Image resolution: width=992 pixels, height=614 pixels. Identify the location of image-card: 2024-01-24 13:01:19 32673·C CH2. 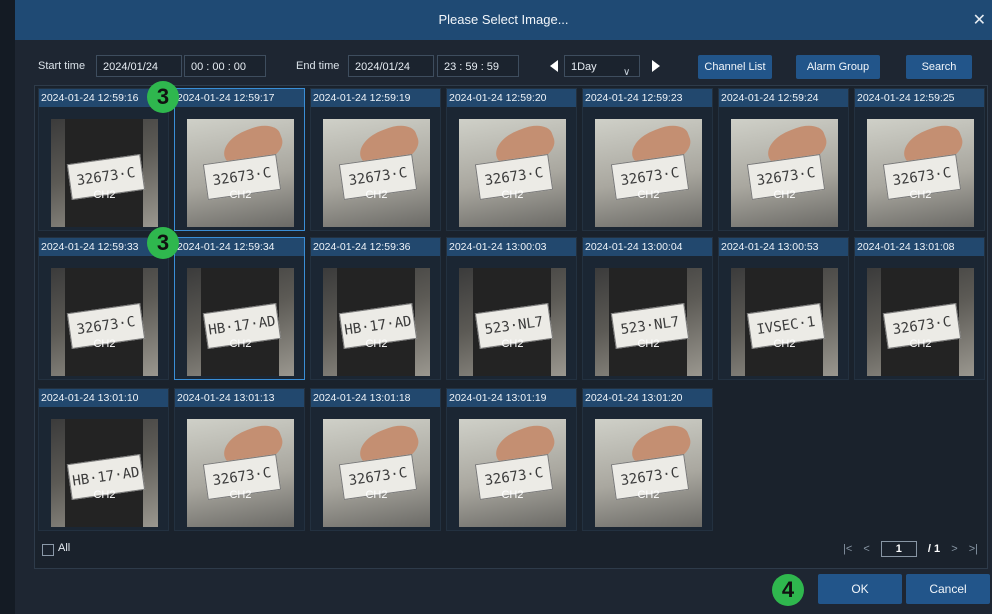
(511, 459).